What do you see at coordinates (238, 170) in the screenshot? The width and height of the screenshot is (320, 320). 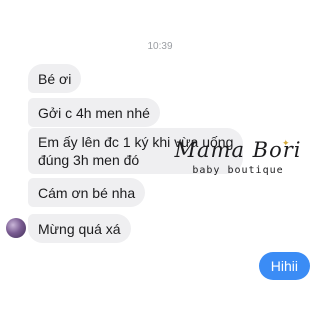 I see `watermark-subtitle: baby boutique` at bounding box center [238, 170].